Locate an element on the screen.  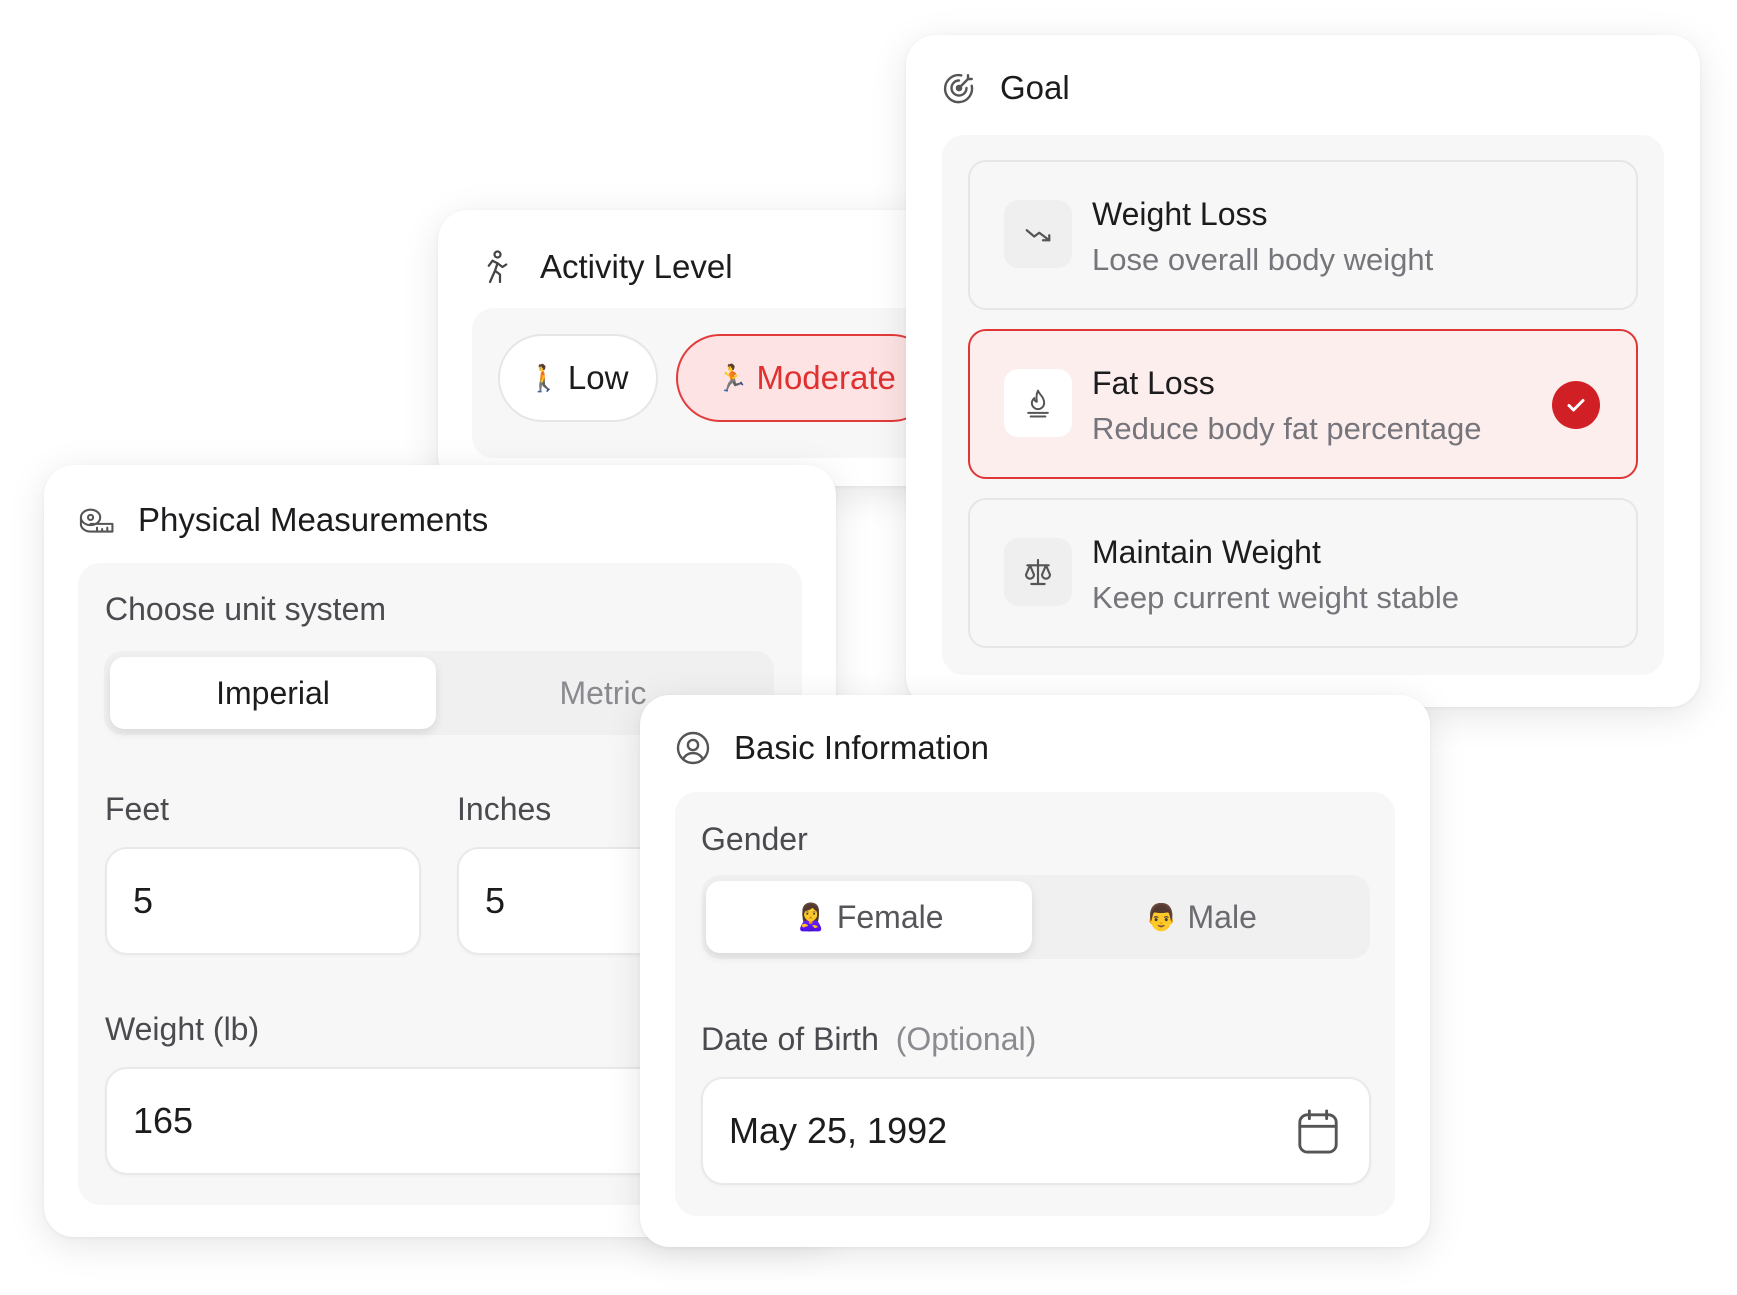
activity-option-moderate: 🏃 Moderate is located at coordinates (806, 378).